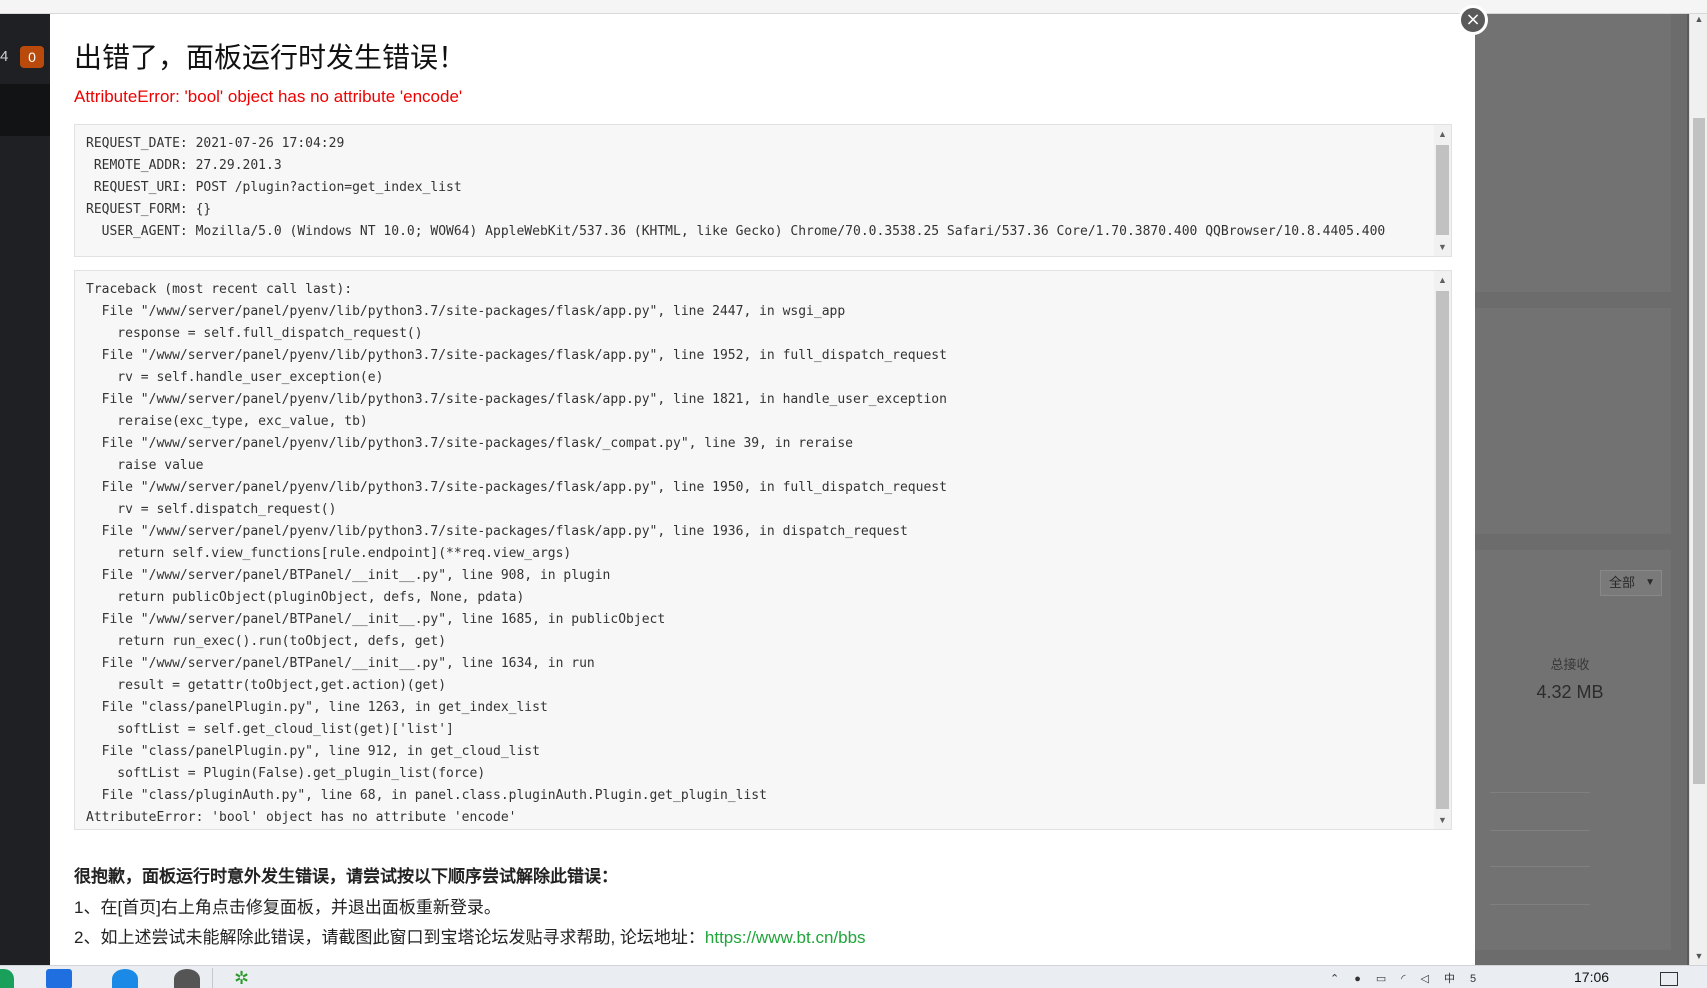 This screenshot has height=988, width=1707. What do you see at coordinates (853, 7) in the screenshot?
I see `browser-toolbar` at bounding box center [853, 7].